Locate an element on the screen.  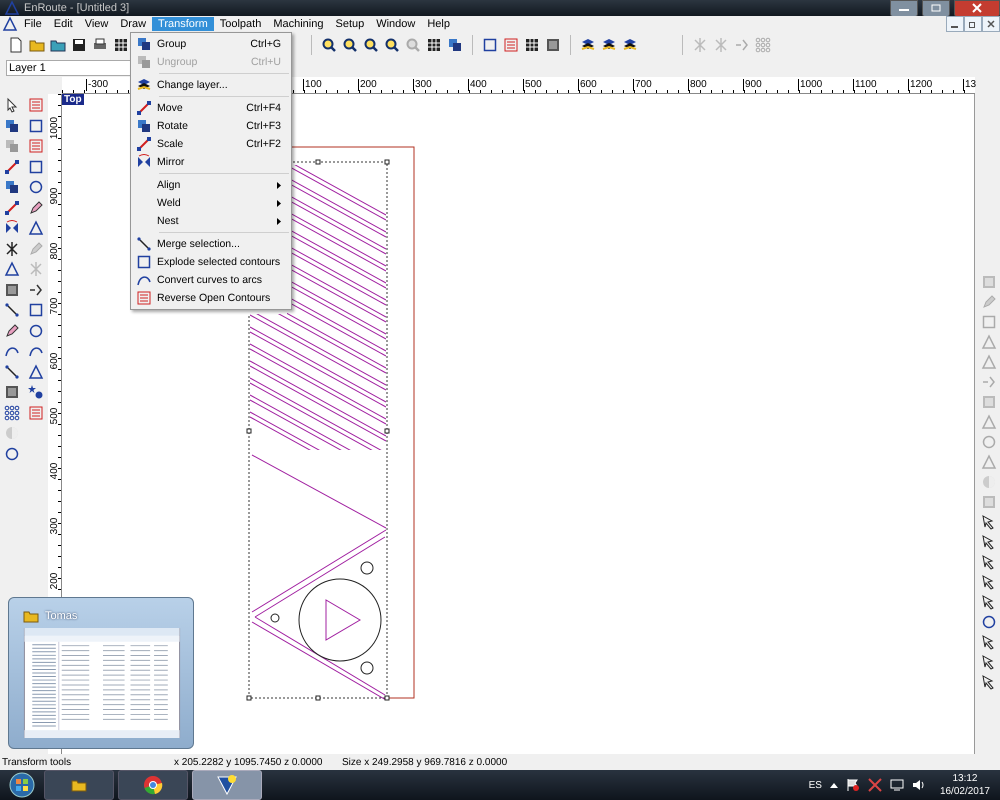
layer-field: Layer 1 is located at coordinates (69, 68).